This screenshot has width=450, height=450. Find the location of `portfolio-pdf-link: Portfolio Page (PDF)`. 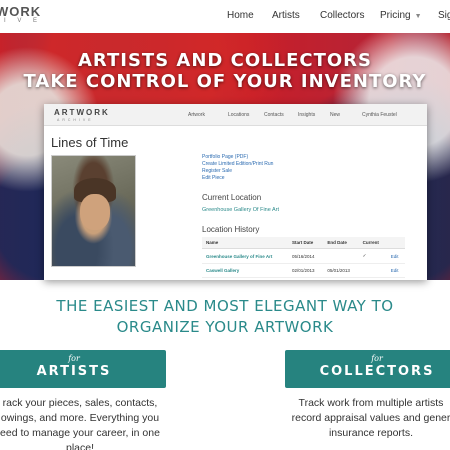

portfolio-pdf-link: Portfolio Page (PDF) is located at coordinates (225, 157).